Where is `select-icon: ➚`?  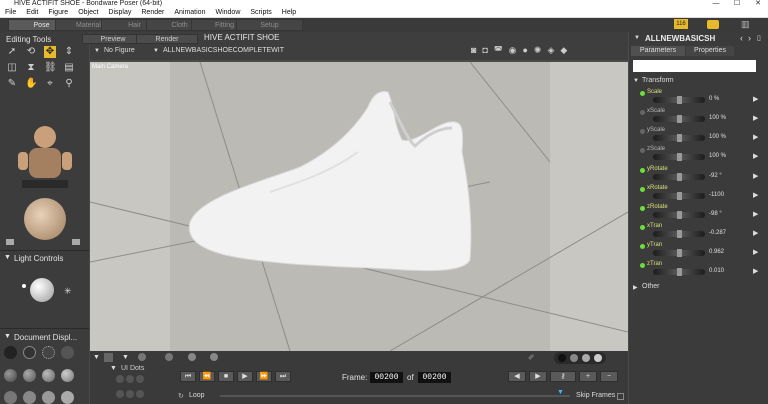
select-icon: ➚ is located at coordinates (12, 52).